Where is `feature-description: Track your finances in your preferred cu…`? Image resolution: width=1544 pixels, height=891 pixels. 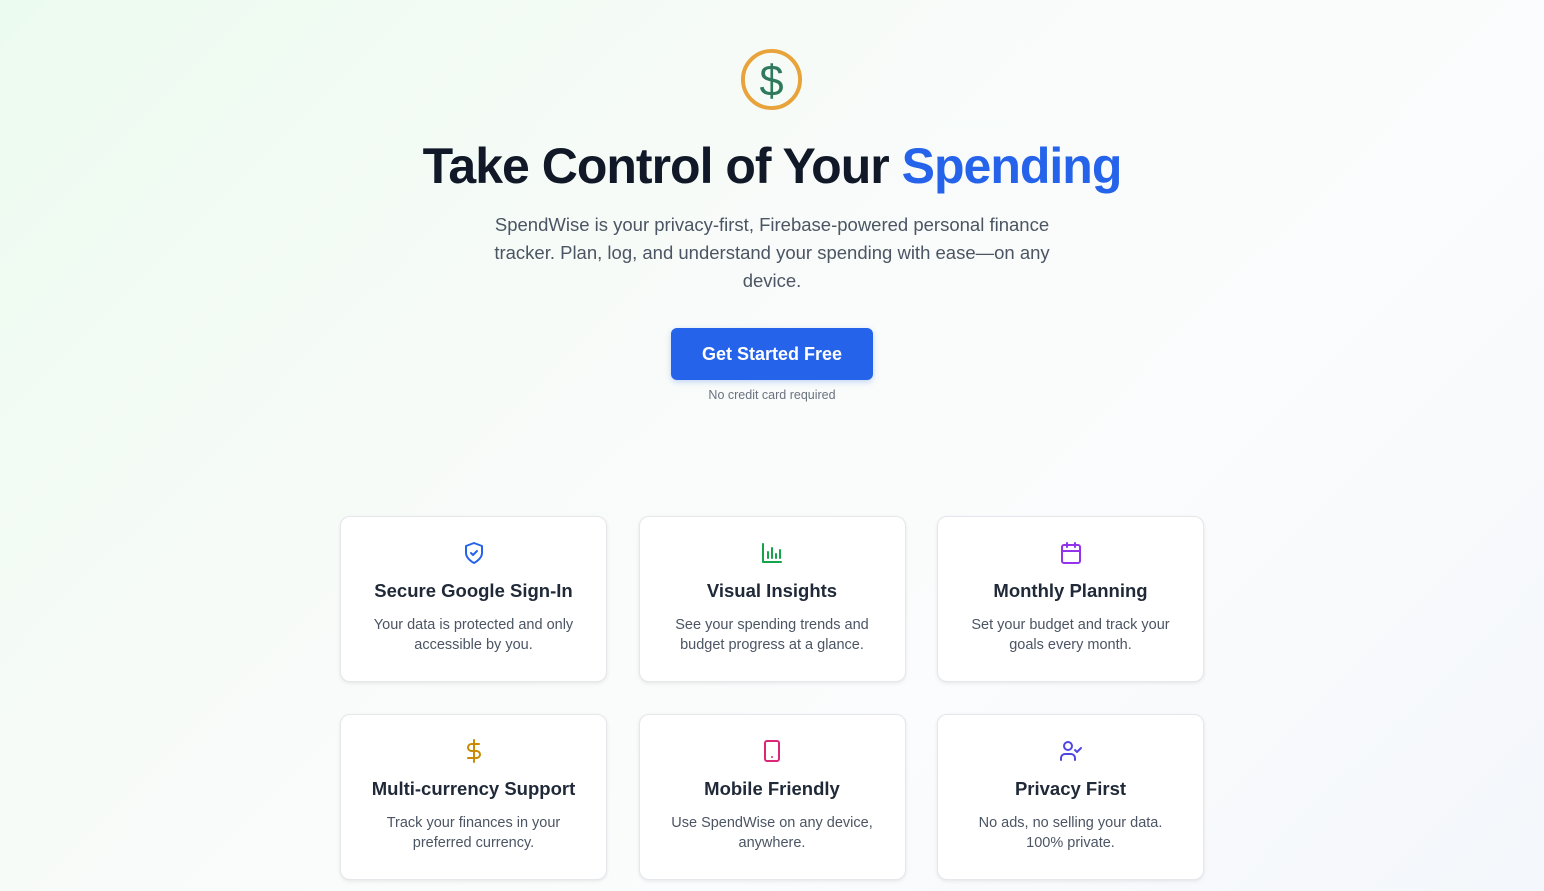
feature-description: Track your finances in your preferred cu… is located at coordinates (473, 833).